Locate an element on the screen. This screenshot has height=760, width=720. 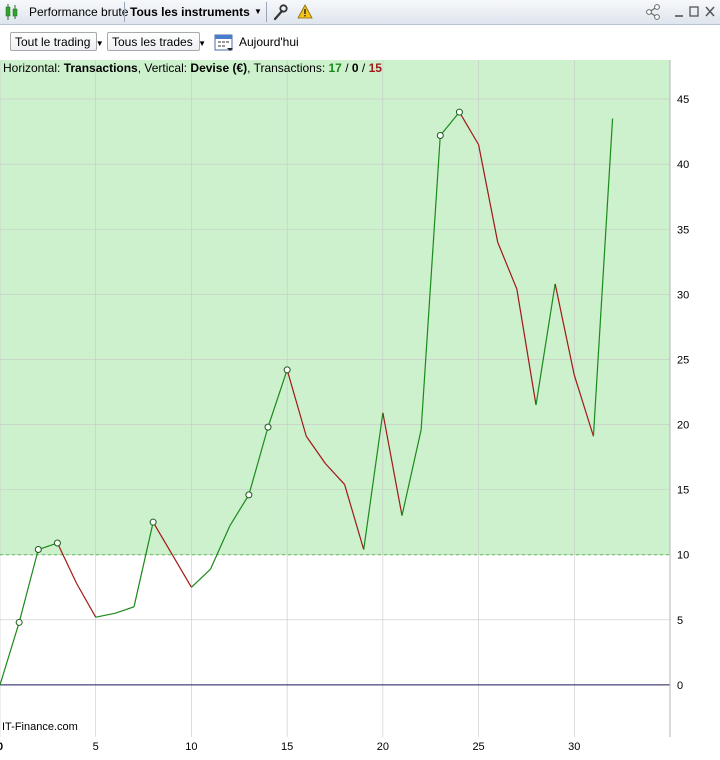
share-icon is located at coordinates (654, 12).